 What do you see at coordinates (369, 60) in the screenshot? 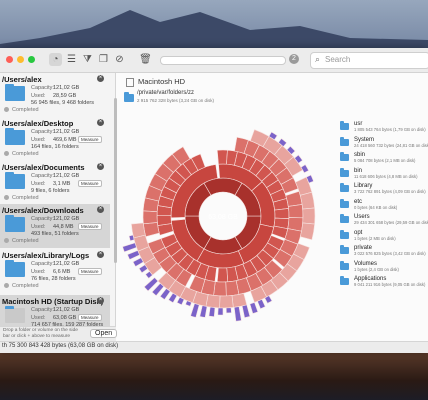
I see `search-field: ⌕ Search` at bounding box center [369, 60].